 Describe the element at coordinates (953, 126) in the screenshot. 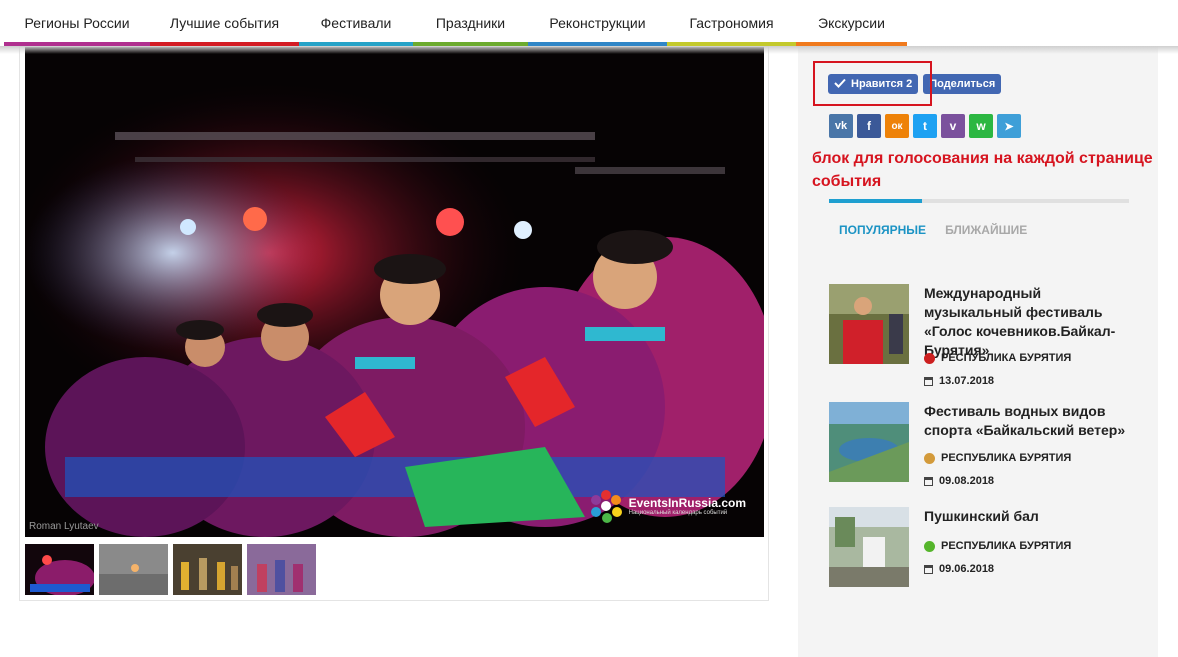

I see `viber-icon: v` at that location.